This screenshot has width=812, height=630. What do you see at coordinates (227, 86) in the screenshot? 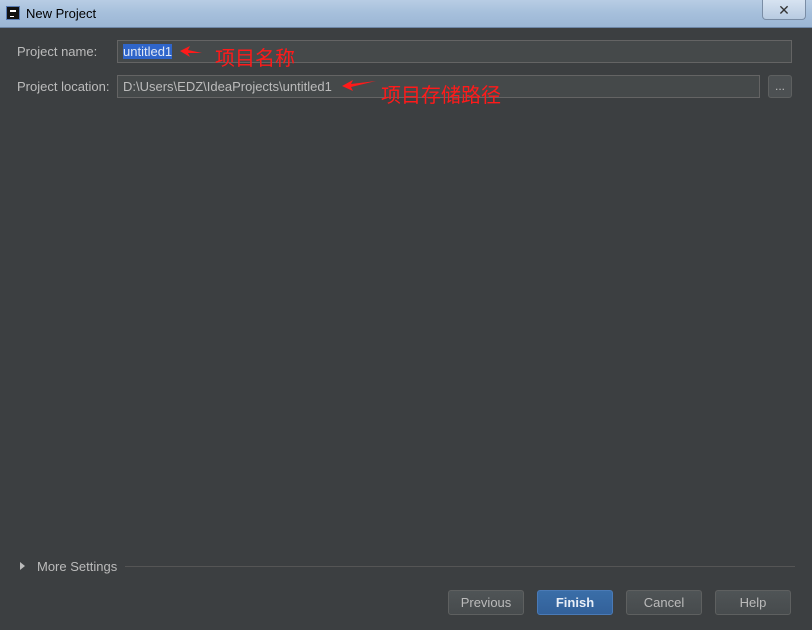
I see `project-location-value: D:\Users\EDZ\IdeaProjects\untitled1` at bounding box center [227, 86].